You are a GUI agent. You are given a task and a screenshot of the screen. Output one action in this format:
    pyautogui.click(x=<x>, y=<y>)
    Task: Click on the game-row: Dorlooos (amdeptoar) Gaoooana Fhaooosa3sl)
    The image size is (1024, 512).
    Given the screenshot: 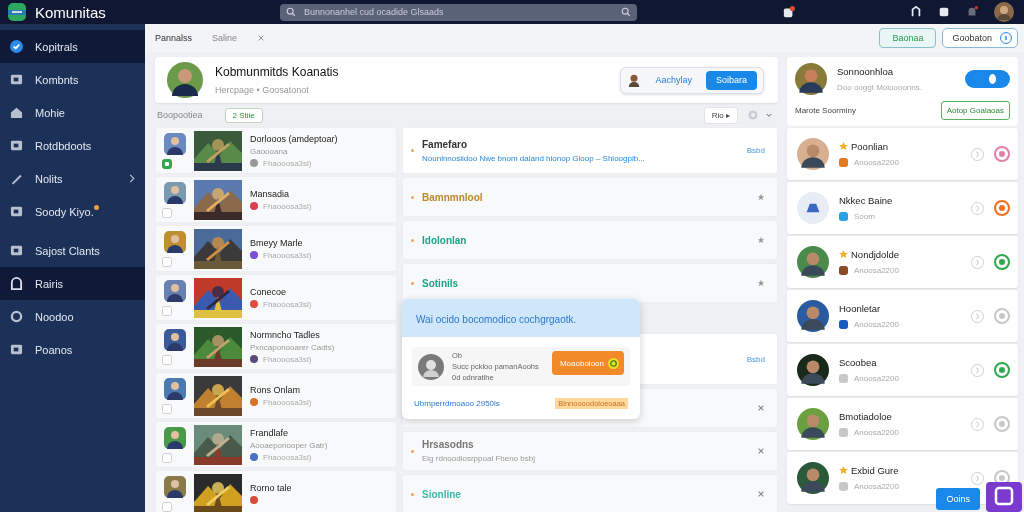 What is the action you would take?
    pyautogui.click(x=276, y=150)
    